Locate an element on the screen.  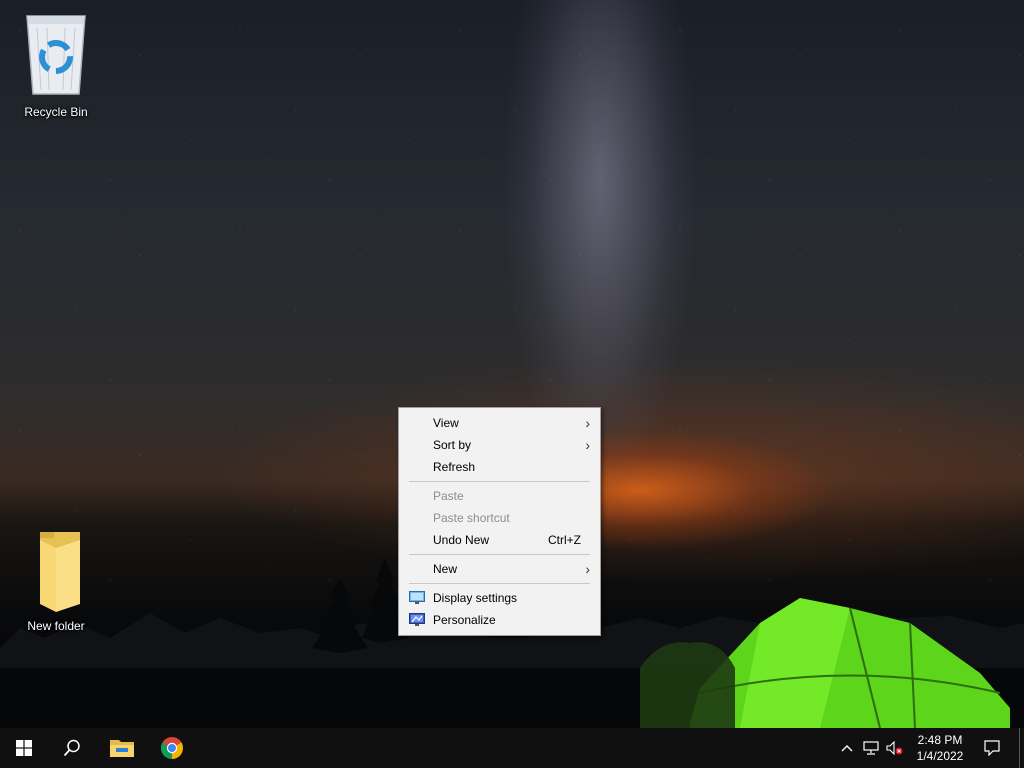
tray-overflow-button is located at coordinates (847, 748).